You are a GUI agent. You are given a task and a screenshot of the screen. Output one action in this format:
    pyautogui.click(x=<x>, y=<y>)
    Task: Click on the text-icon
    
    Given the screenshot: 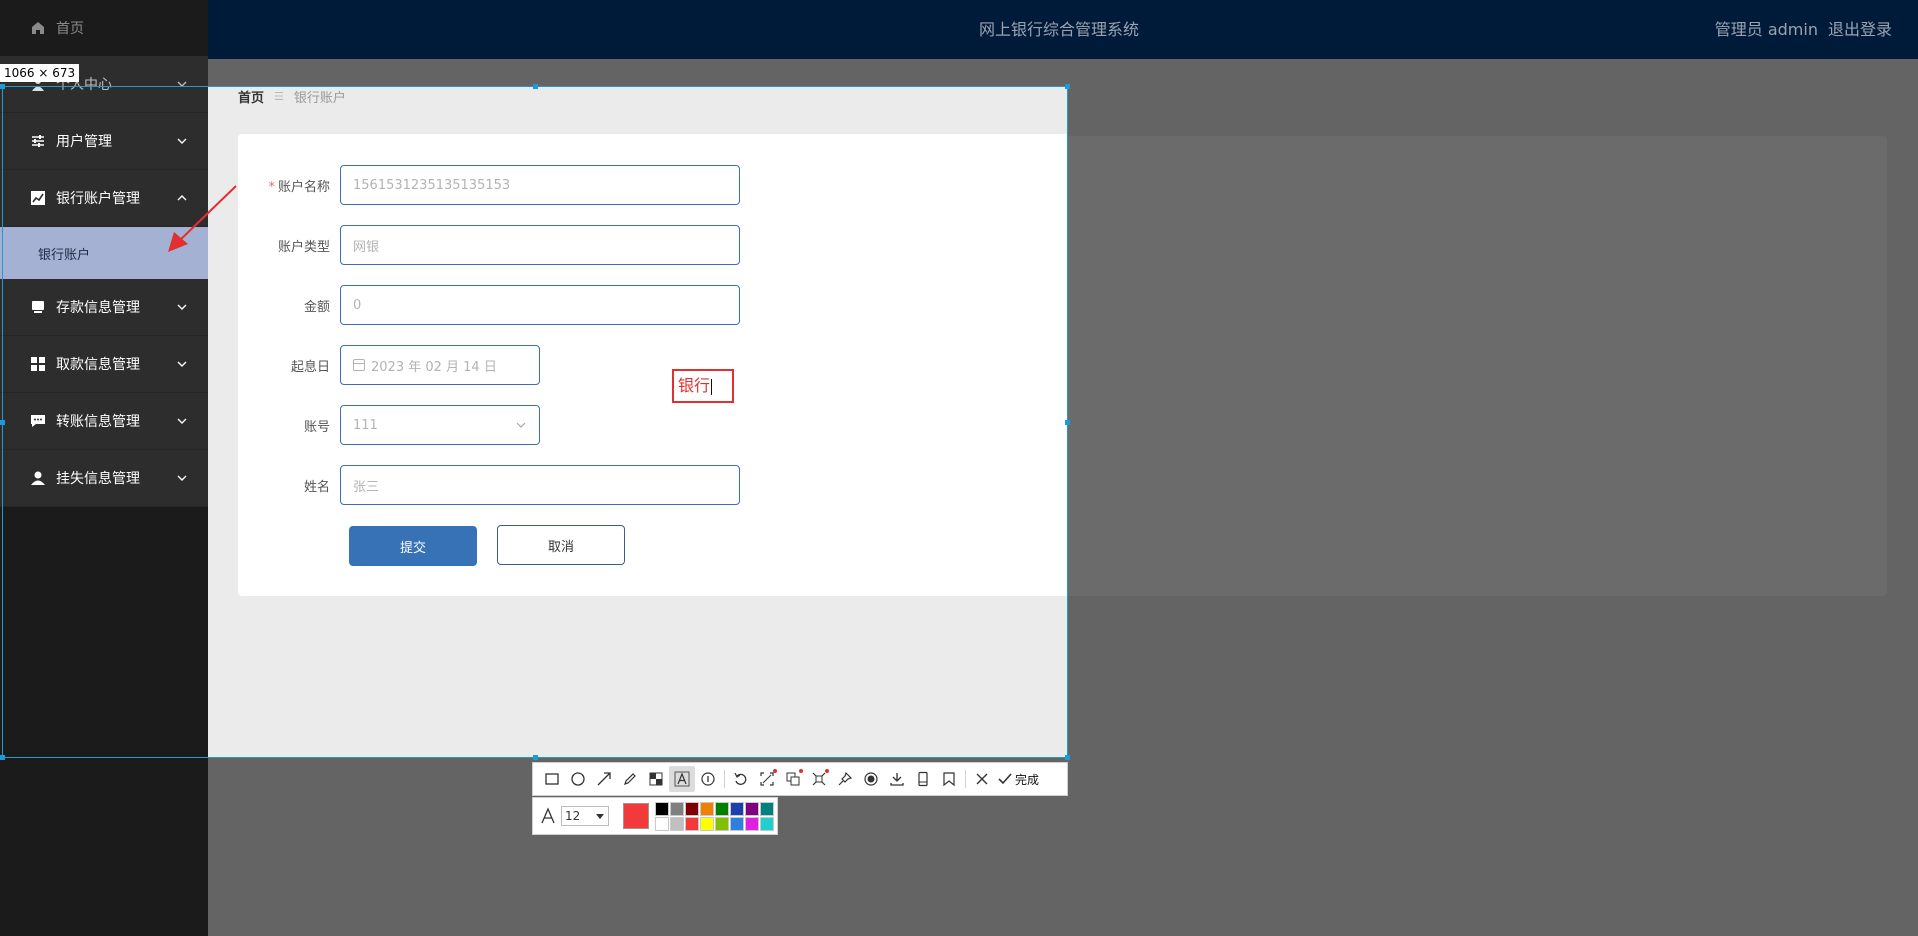 What is the action you would take?
    pyautogui.click(x=682, y=779)
    